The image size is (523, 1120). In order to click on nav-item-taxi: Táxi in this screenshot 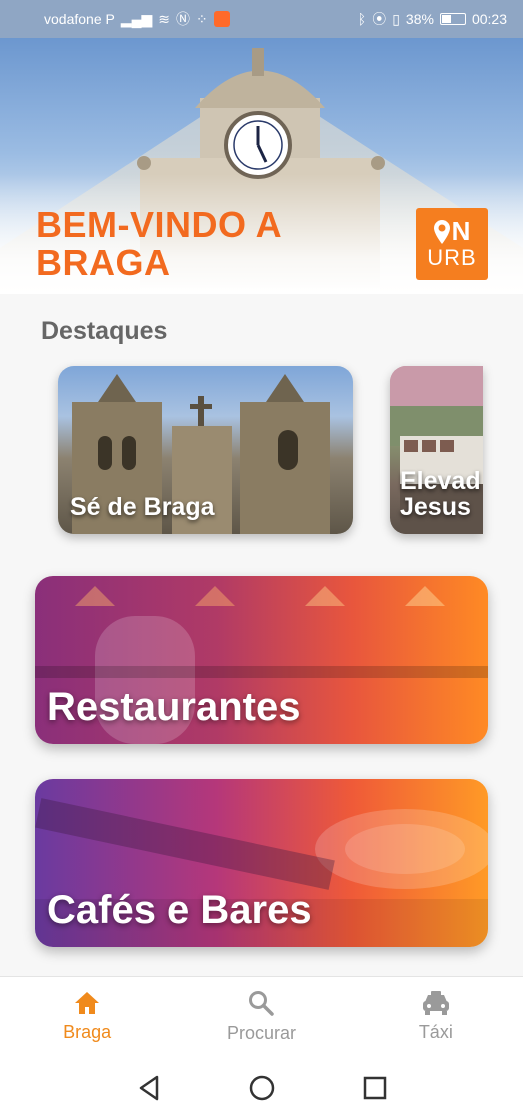, I will do `click(436, 1016)`.